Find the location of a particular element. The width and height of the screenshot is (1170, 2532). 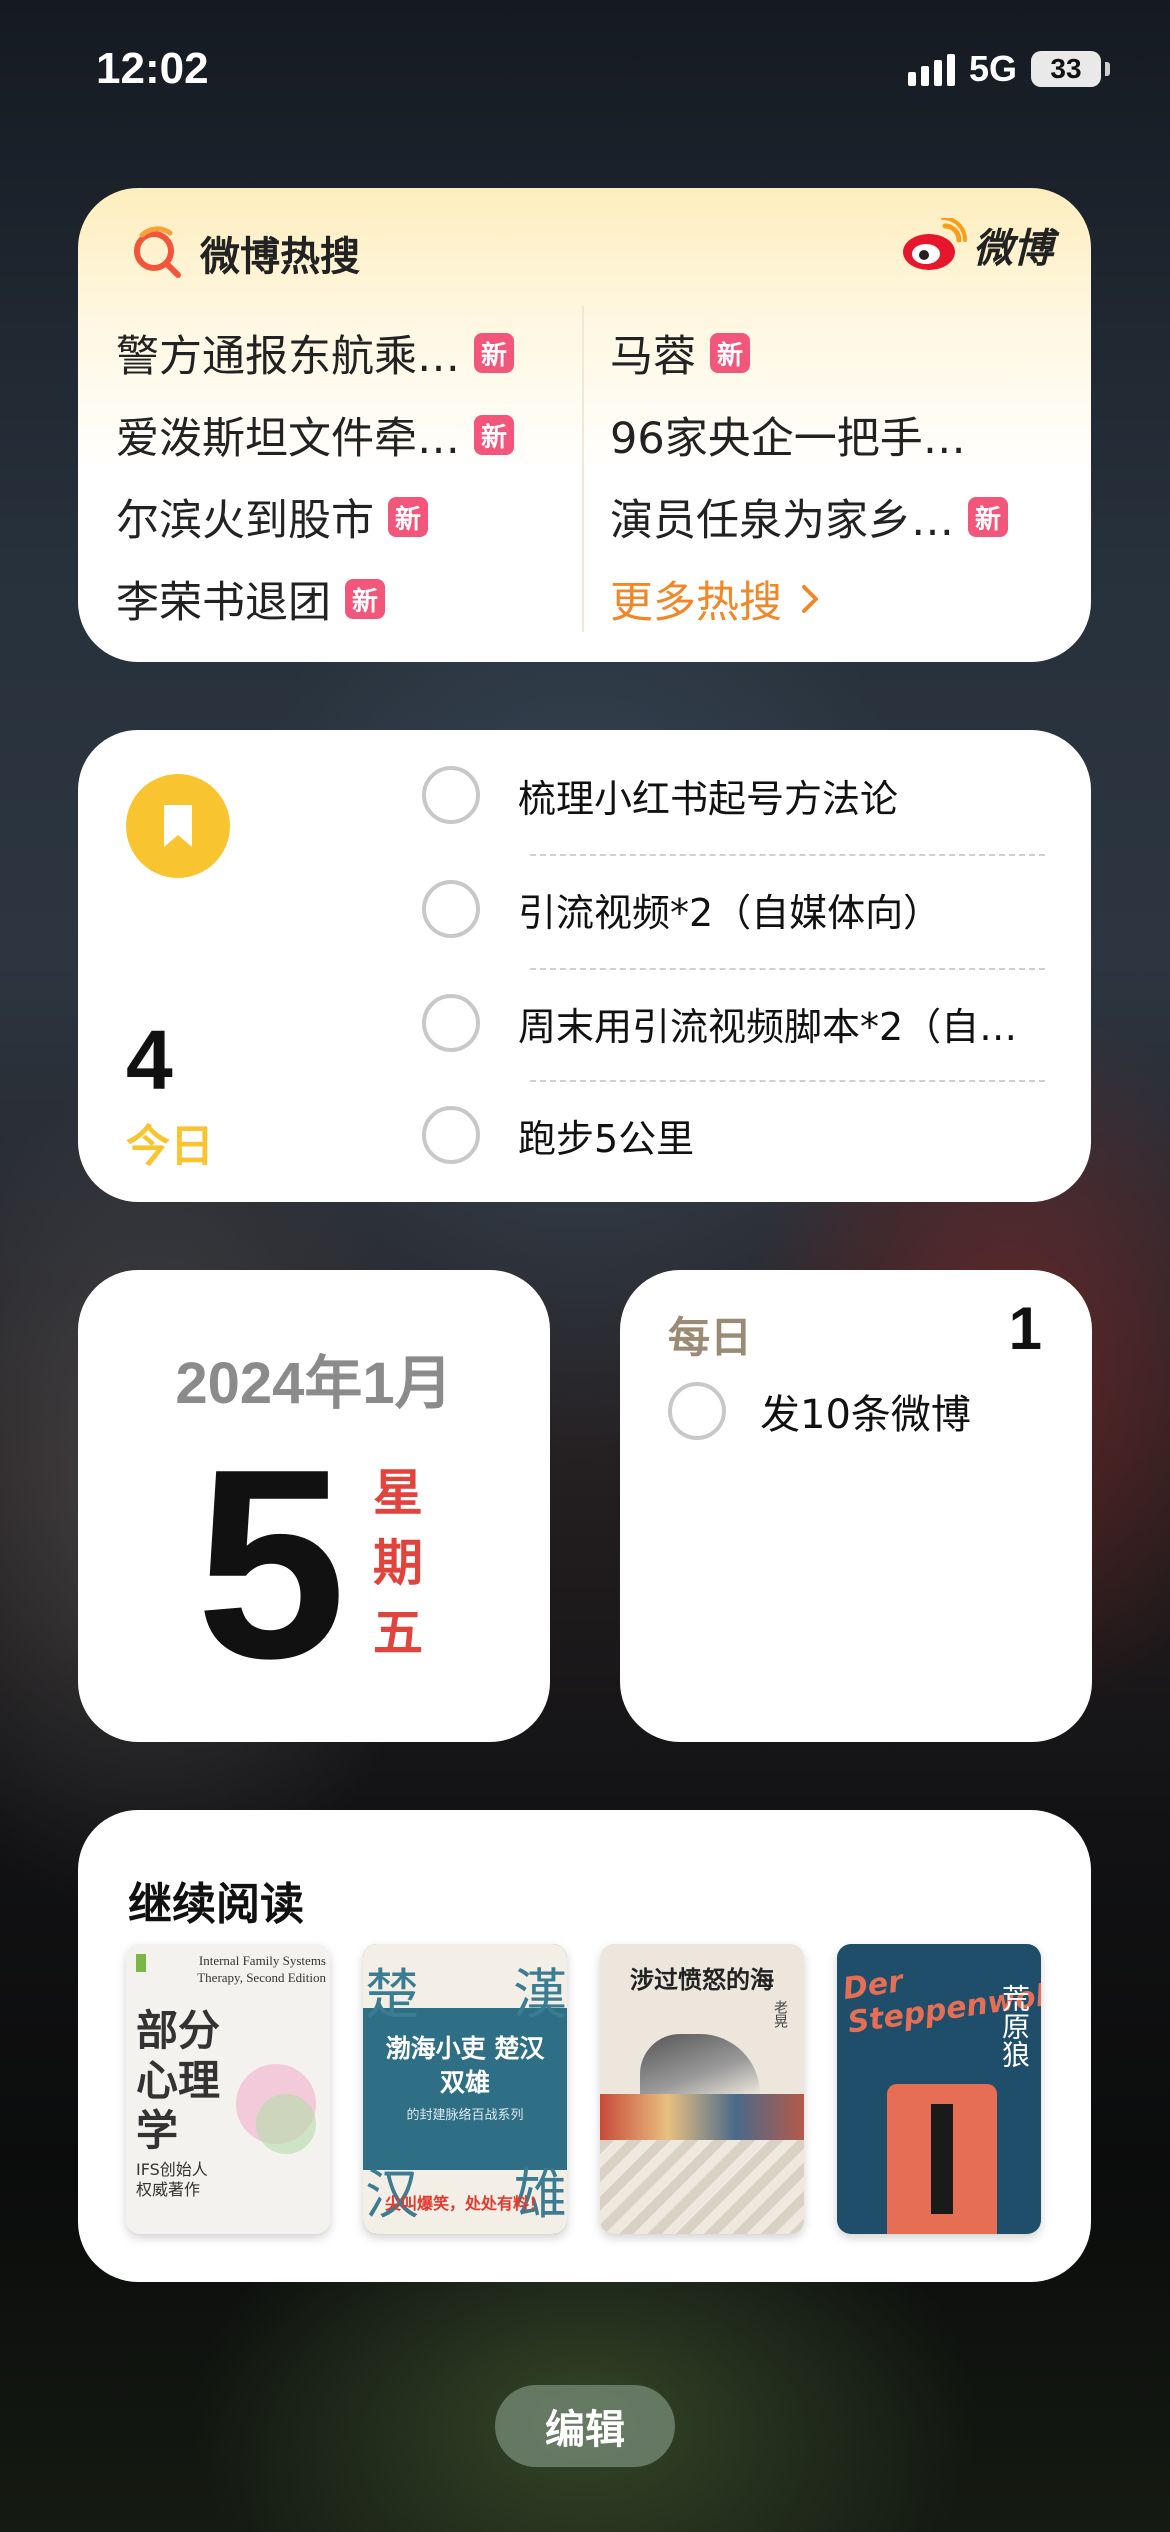

reminder-list-icon is located at coordinates (178, 826).